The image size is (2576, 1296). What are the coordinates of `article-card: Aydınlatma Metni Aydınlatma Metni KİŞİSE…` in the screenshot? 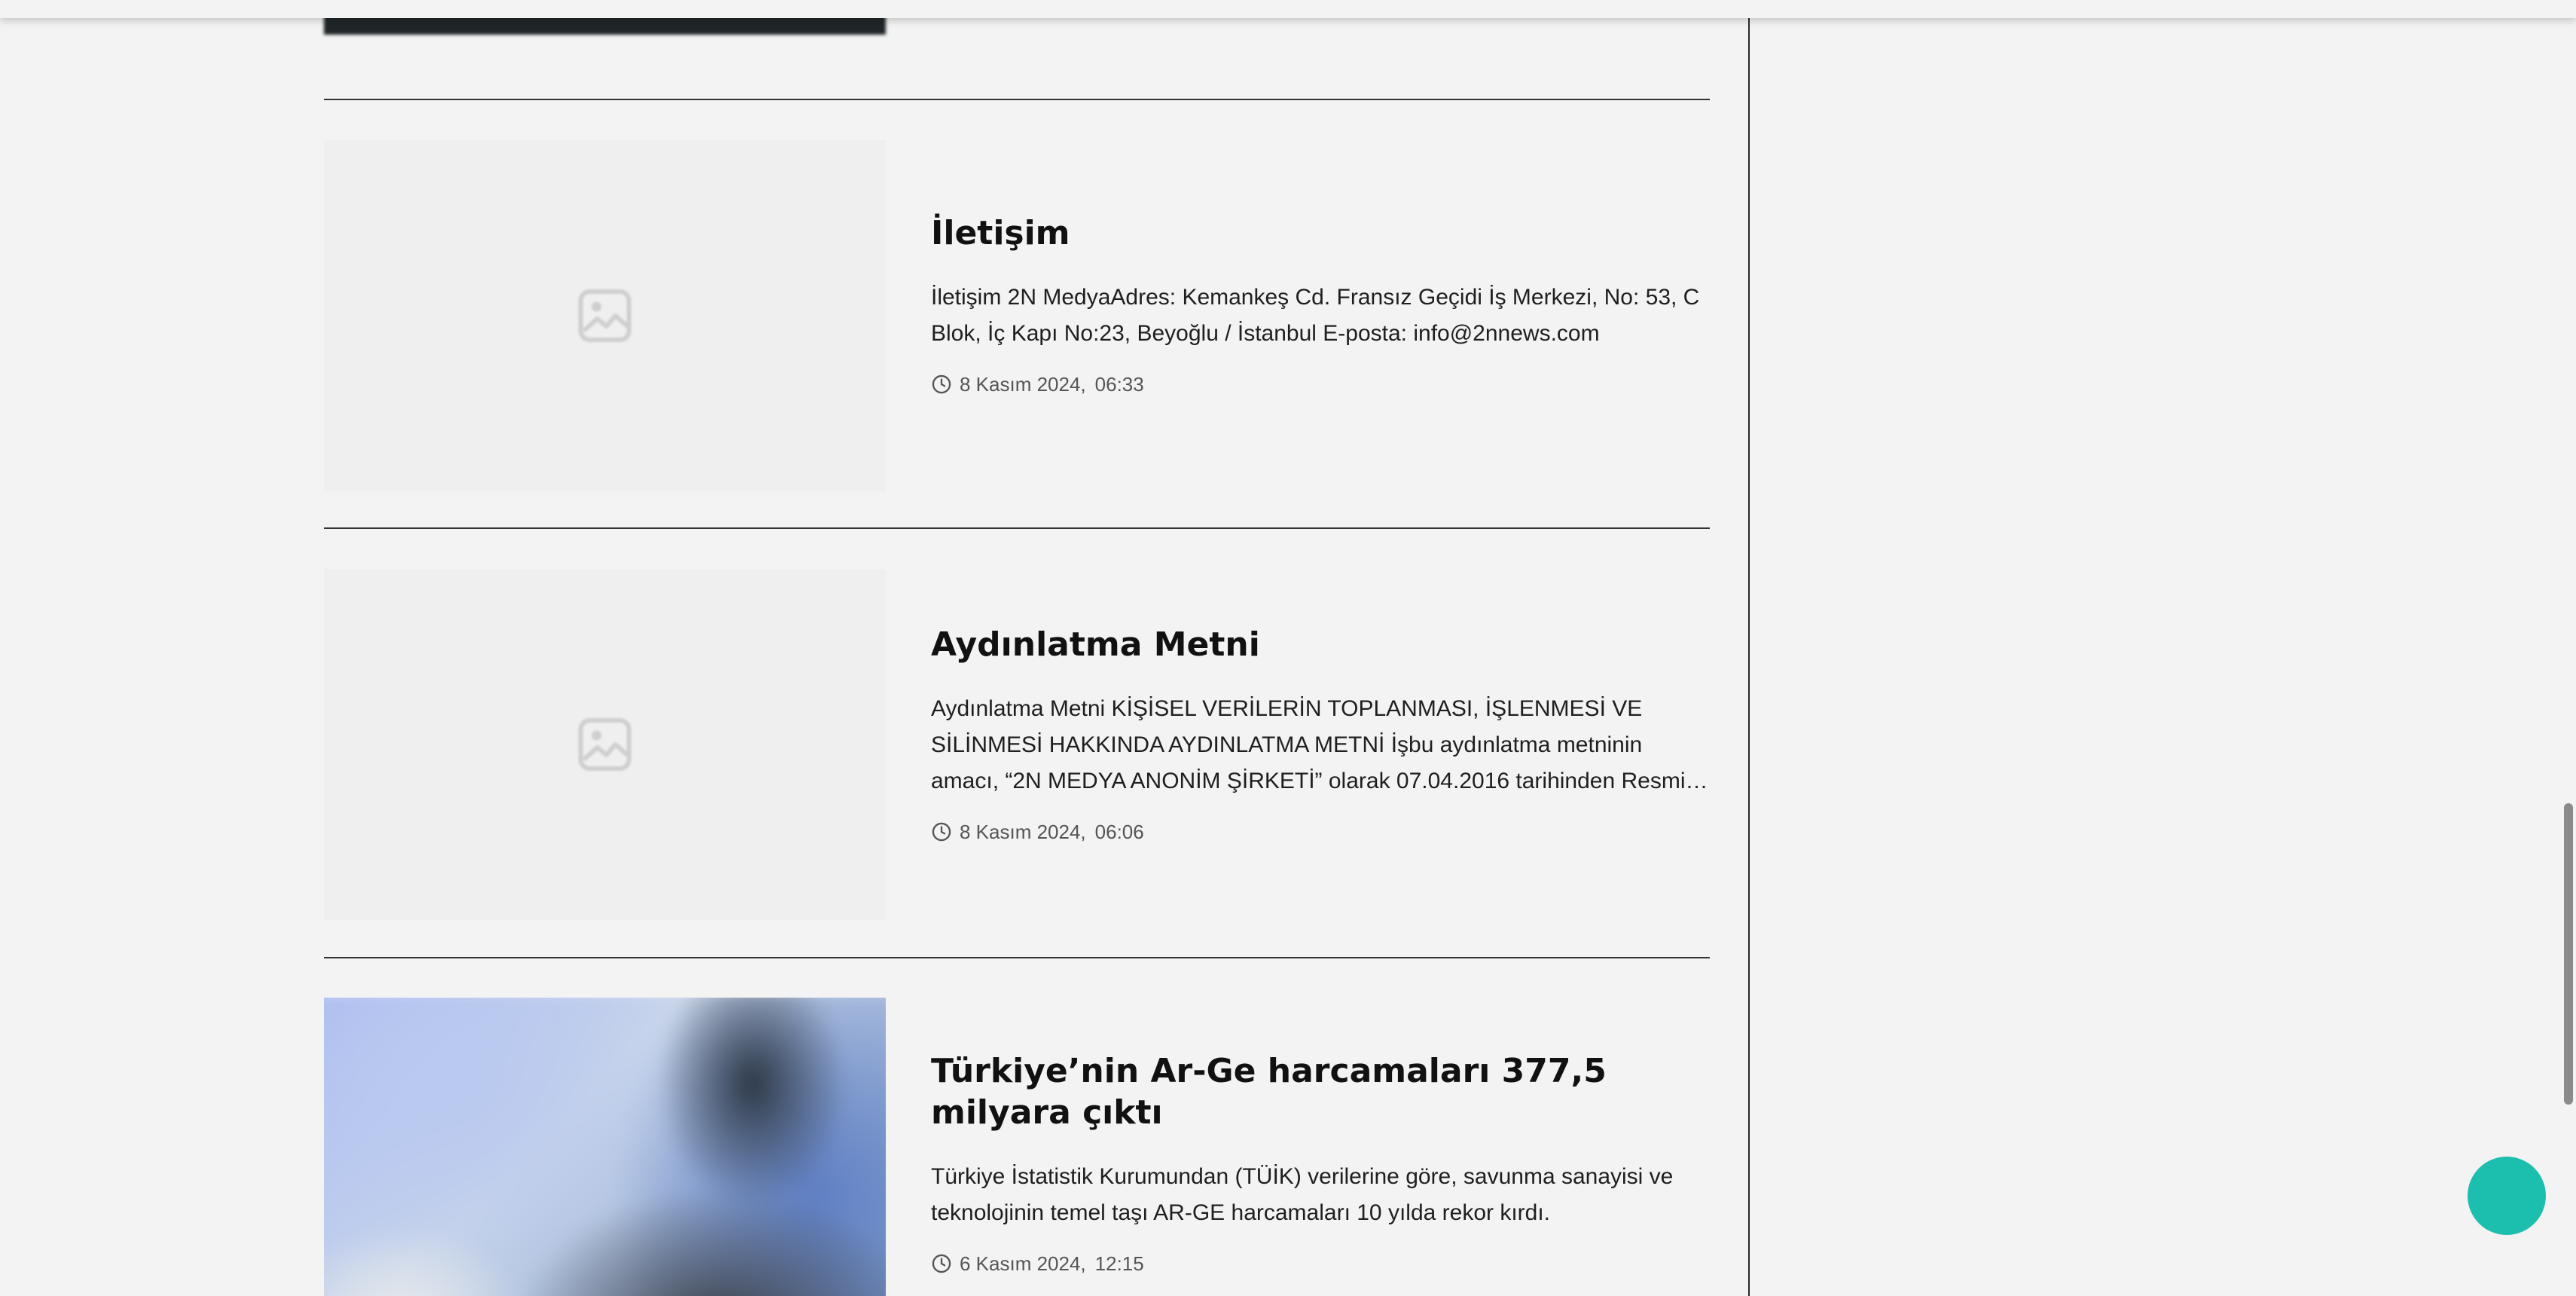 It's located at (1017, 744).